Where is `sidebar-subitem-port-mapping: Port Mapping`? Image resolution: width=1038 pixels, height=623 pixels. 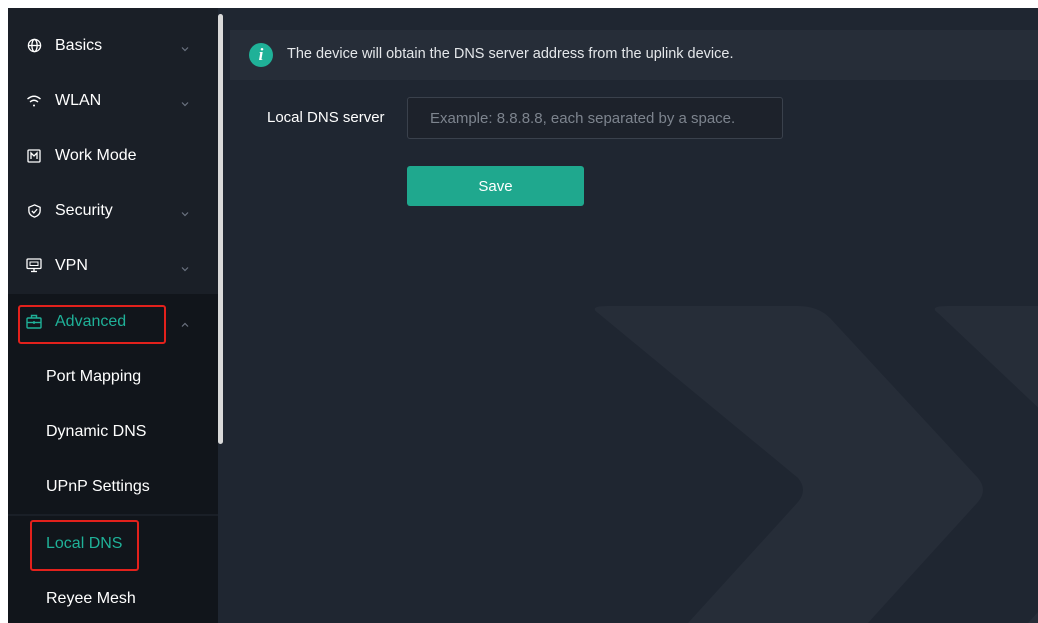 sidebar-subitem-port-mapping: Port Mapping is located at coordinates (113, 376).